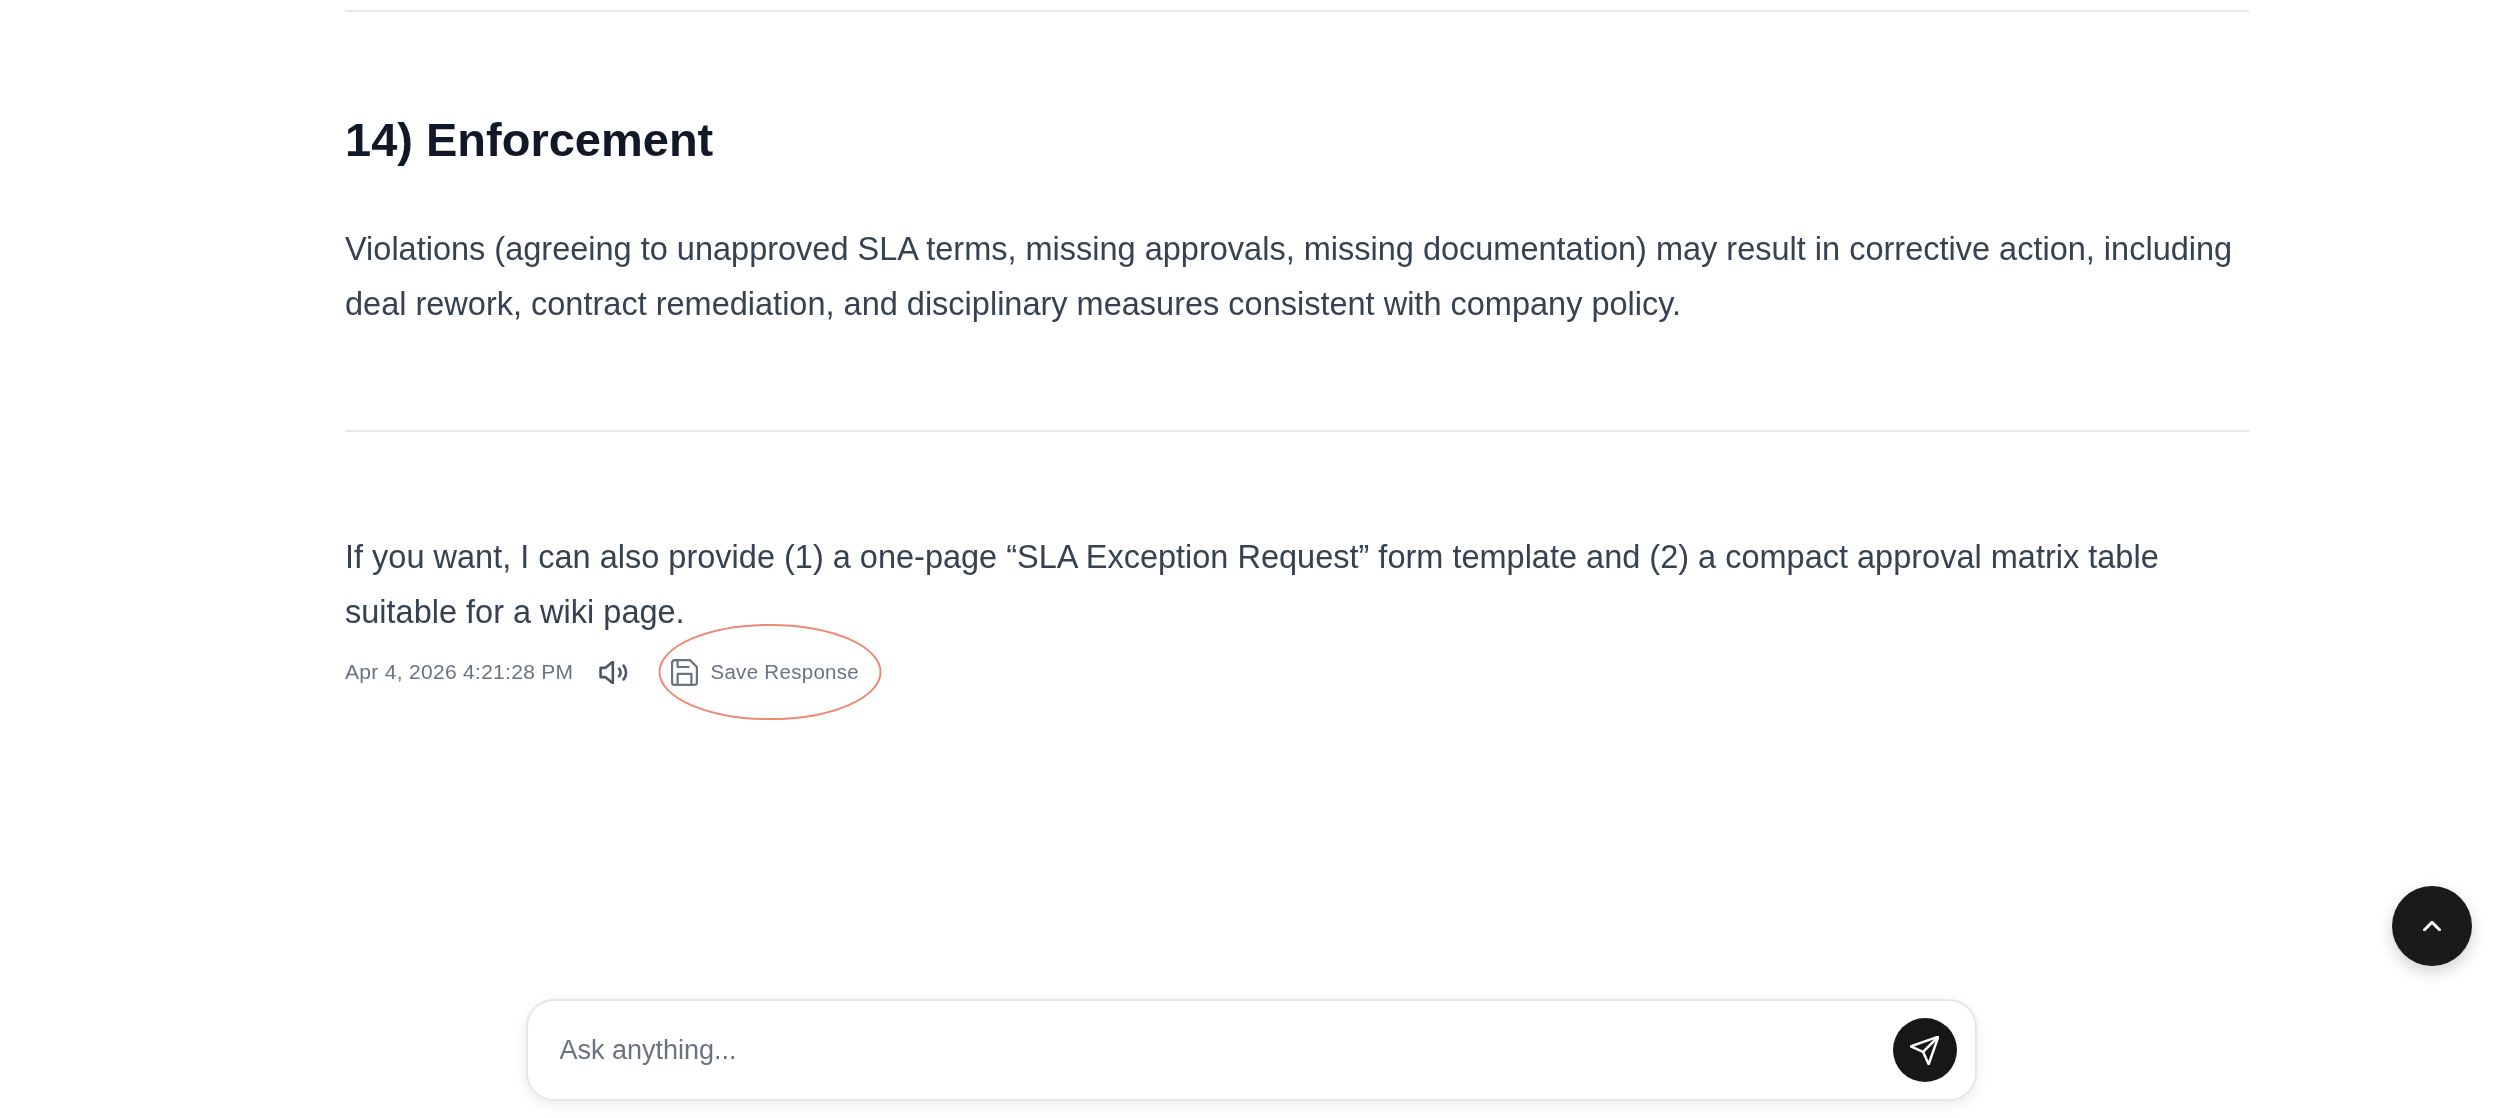 Image resolution: width=2502 pixels, height=1118 pixels. Describe the element at coordinates (614, 672) in the screenshot. I see `speaker-icon` at that location.